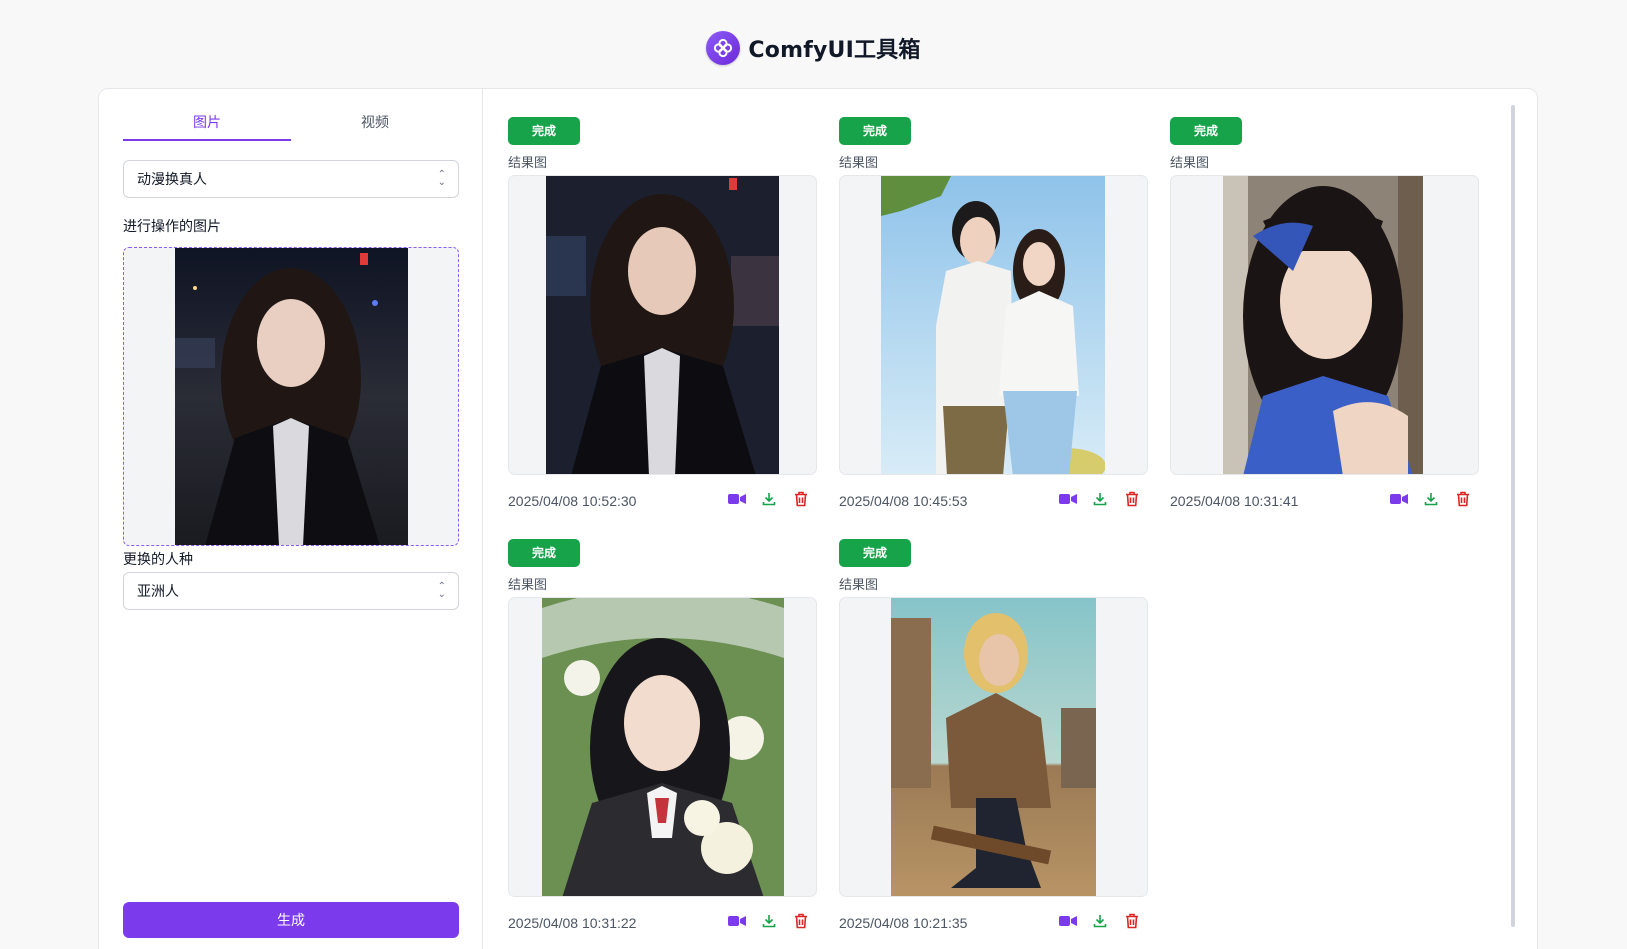 The image size is (1627, 949). What do you see at coordinates (172, 226) in the screenshot?
I see `source-image-label: 进行操作的图片` at bounding box center [172, 226].